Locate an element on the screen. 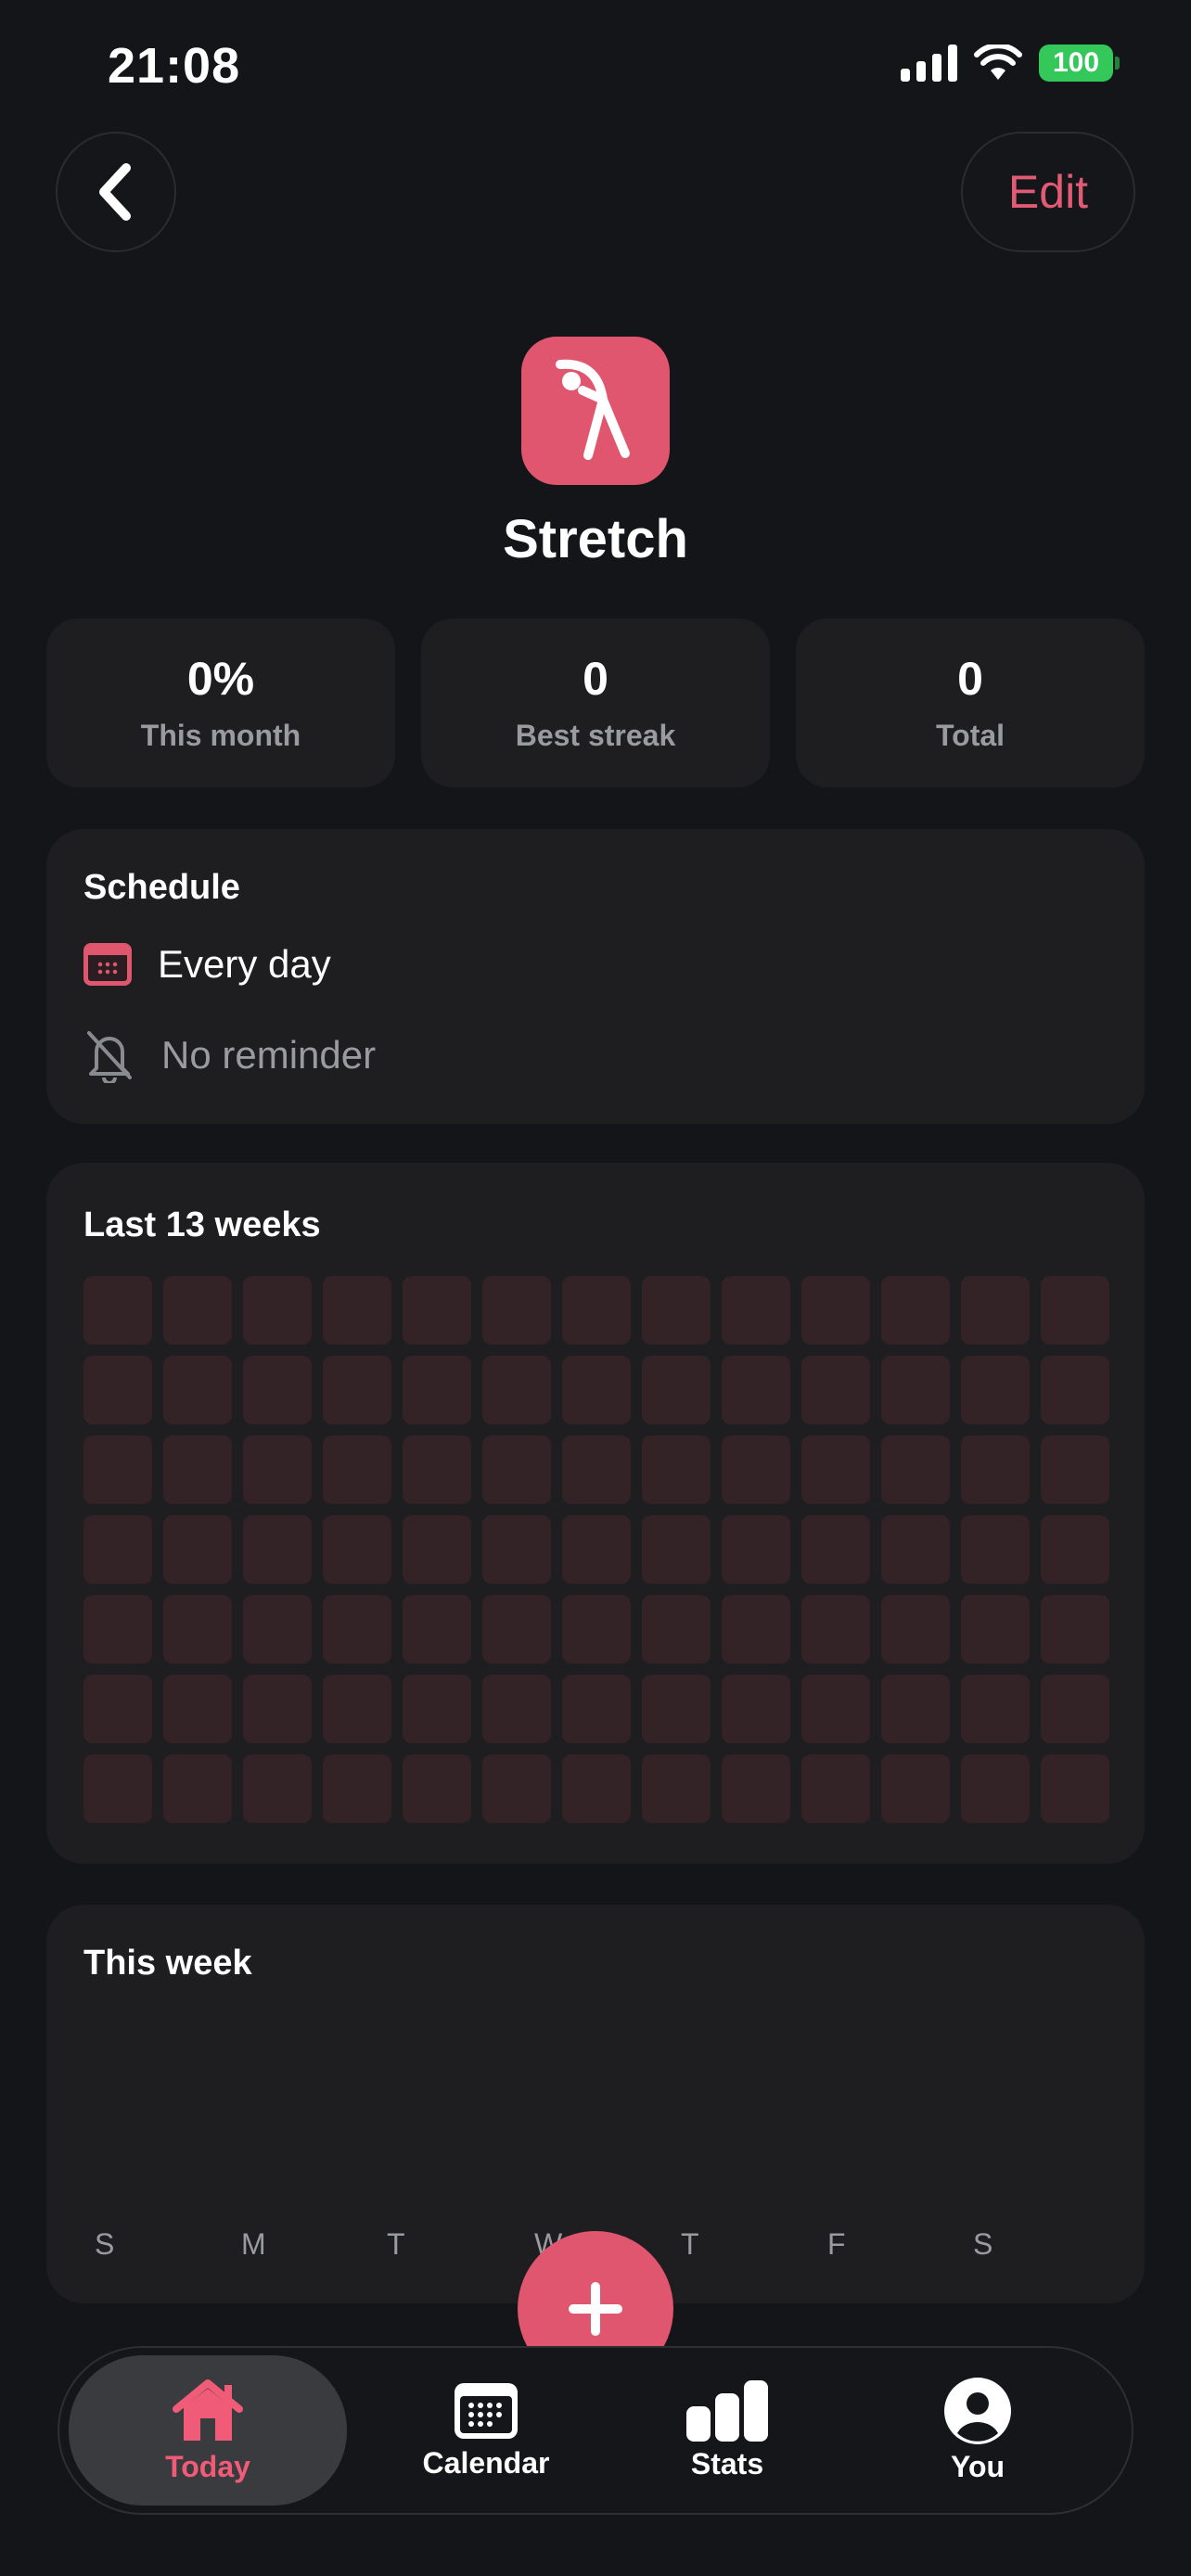 This screenshot has width=1191, height=2576. tab-calendar: Calendar is located at coordinates (486, 2431).